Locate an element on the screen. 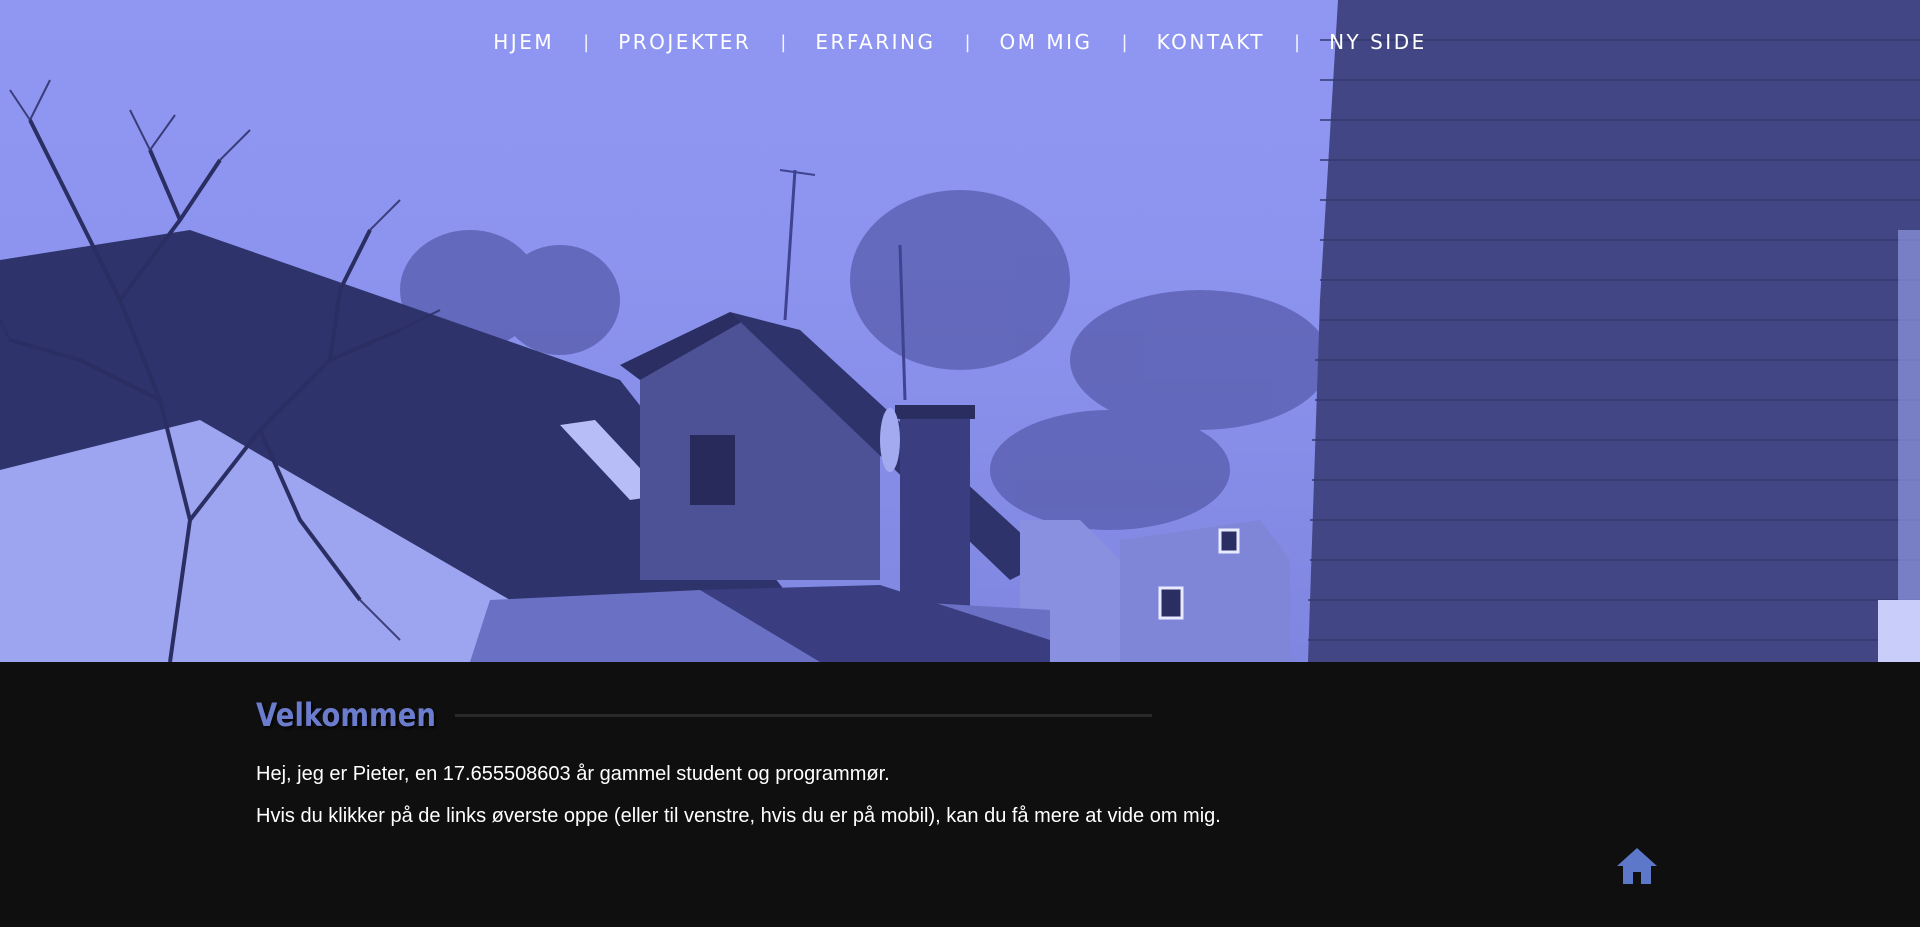 The width and height of the screenshot is (1920, 927). page-title: Velkommen is located at coordinates (346, 715).